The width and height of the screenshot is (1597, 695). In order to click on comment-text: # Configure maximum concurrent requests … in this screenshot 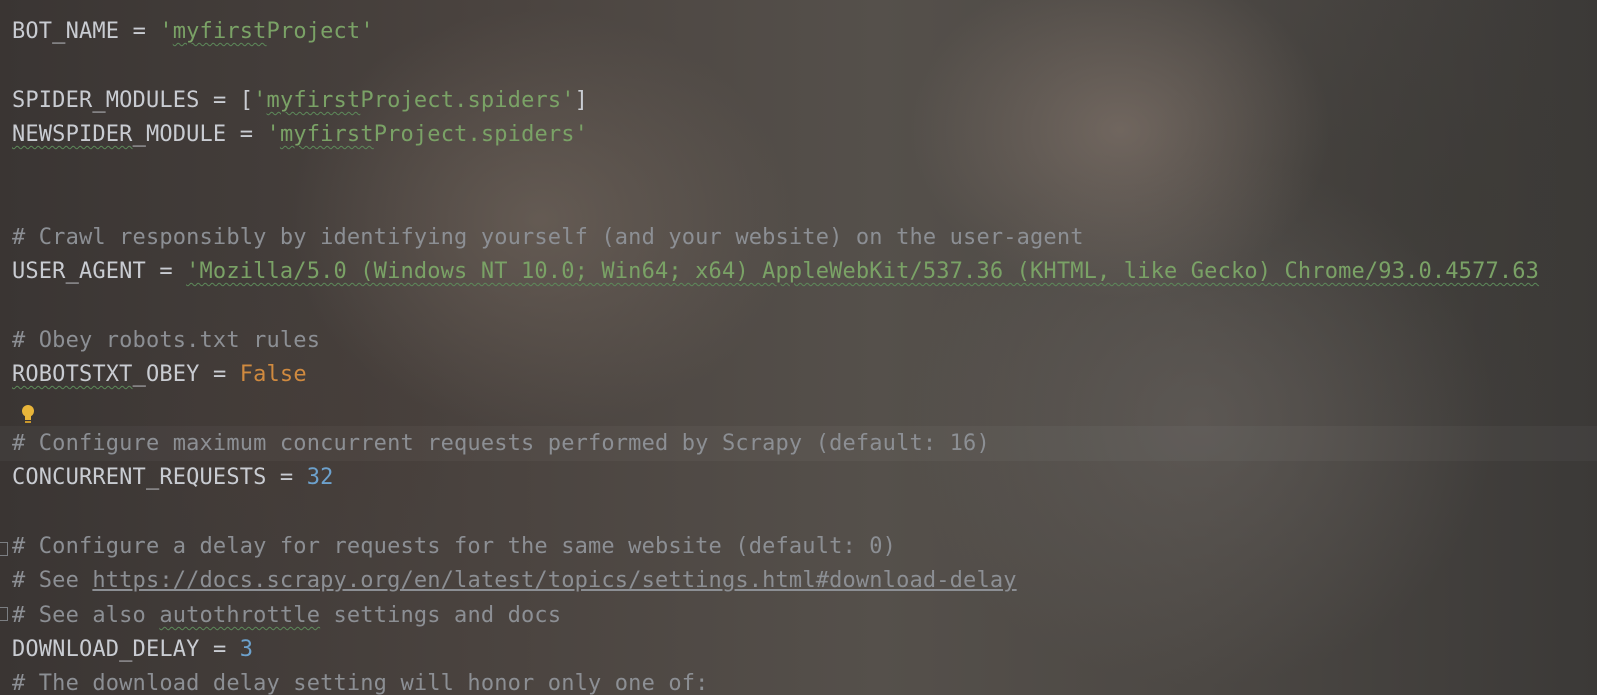, I will do `click(501, 443)`.